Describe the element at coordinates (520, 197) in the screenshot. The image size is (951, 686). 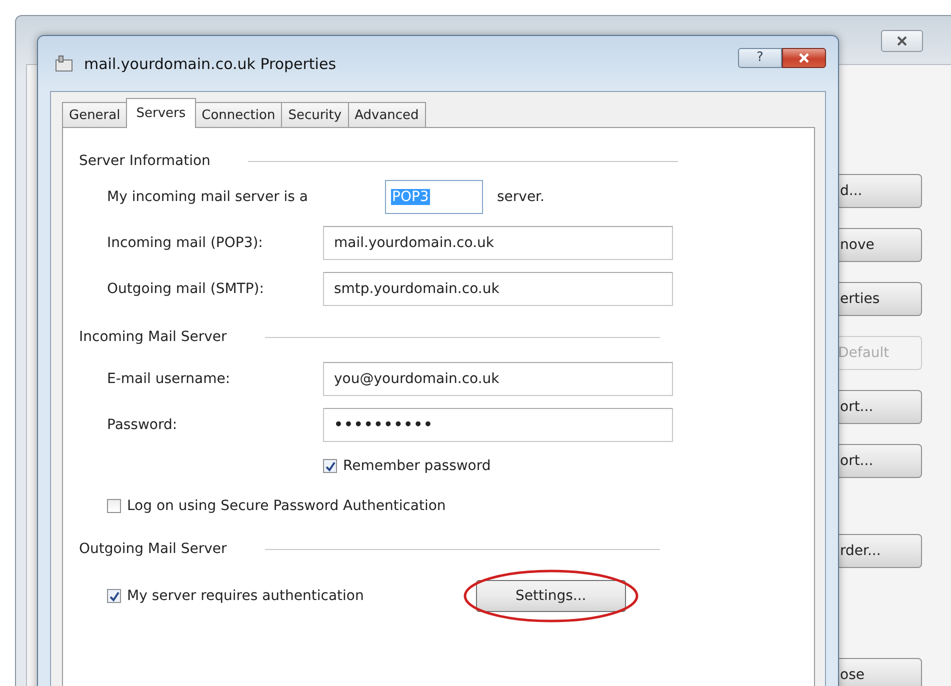
I see `field-label: server.` at that location.